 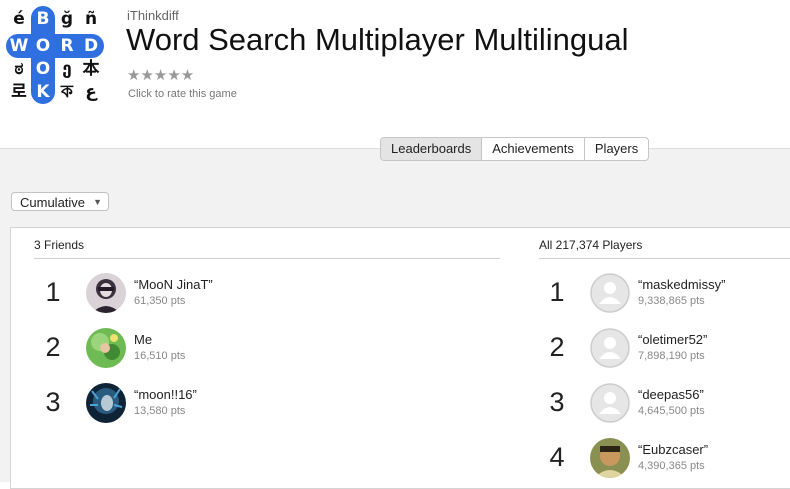 I want to click on icon-letter: 로, so click(x=19, y=92).